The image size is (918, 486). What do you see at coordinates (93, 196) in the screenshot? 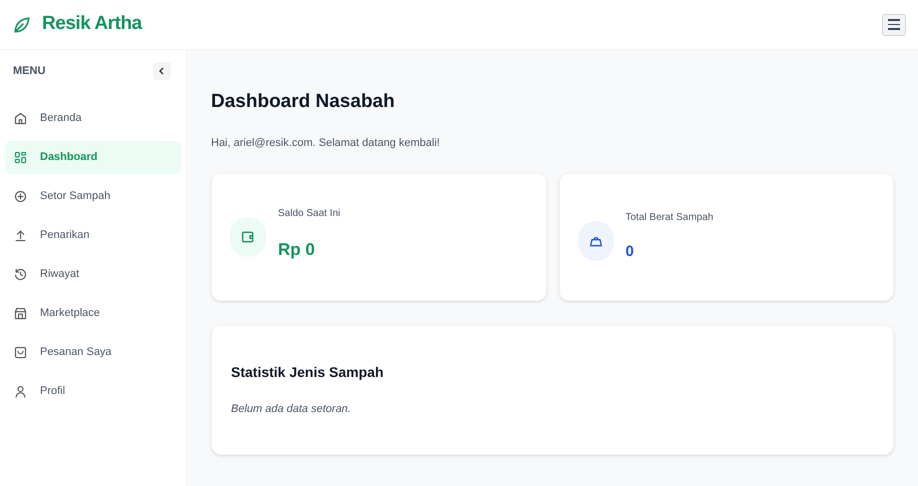
I see `sidebar-item: Setor Sampah` at bounding box center [93, 196].